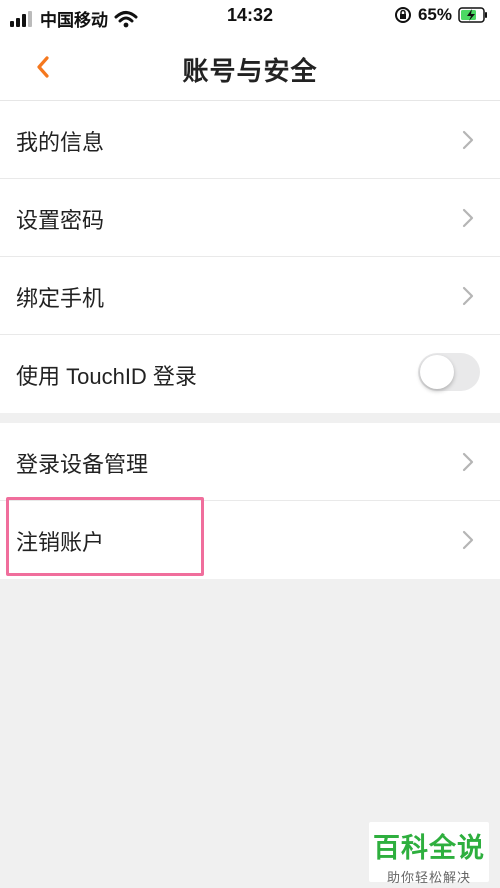  I want to click on watermark-logo: 百科全说 助你轻松解决, so click(429, 853).